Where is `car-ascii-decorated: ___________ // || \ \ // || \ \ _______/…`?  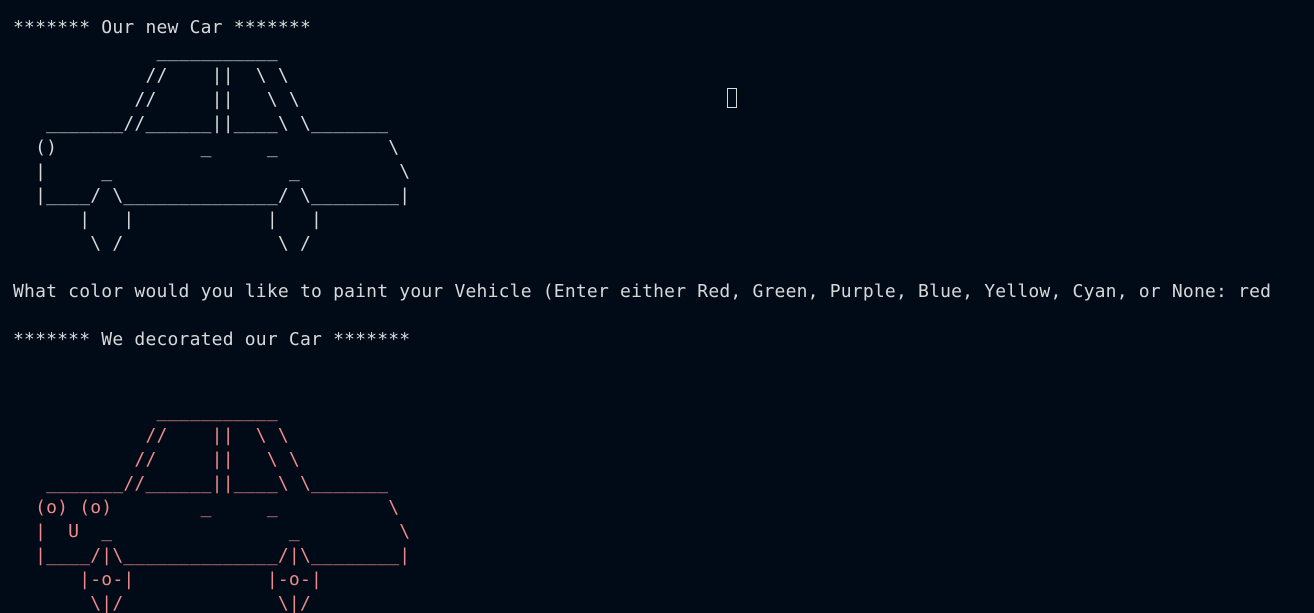 car-ascii-decorated: ___________ // || \ \ // || \ \ _______/… is located at coordinates (223, 507).